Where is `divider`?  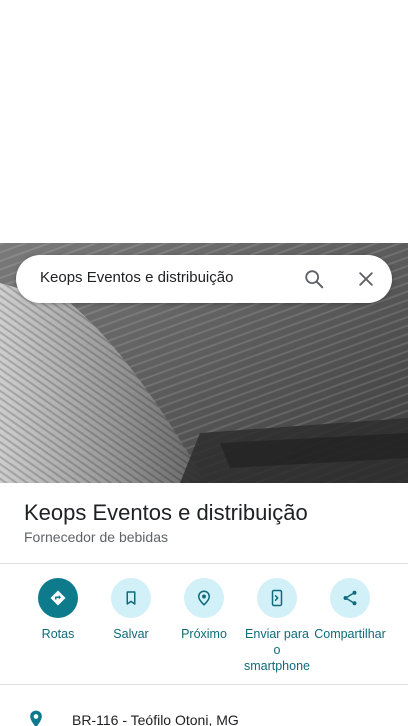 divider is located at coordinates (204, 684).